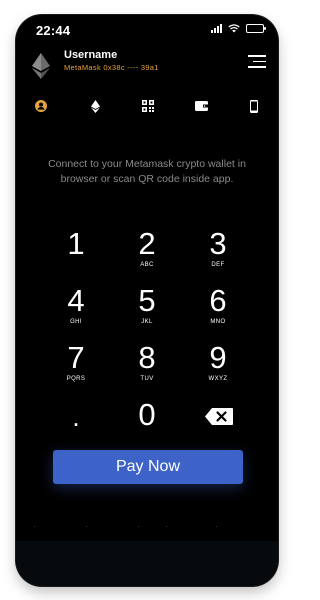  I want to click on key-4: 4 GHI, so click(76, 310).